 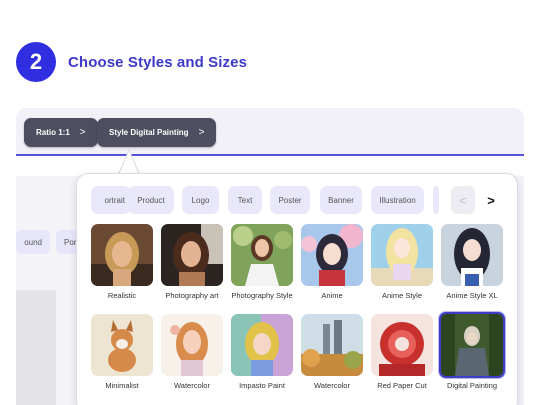 I want to click on photography-art-thumbnail, so click(x=192, y=255).